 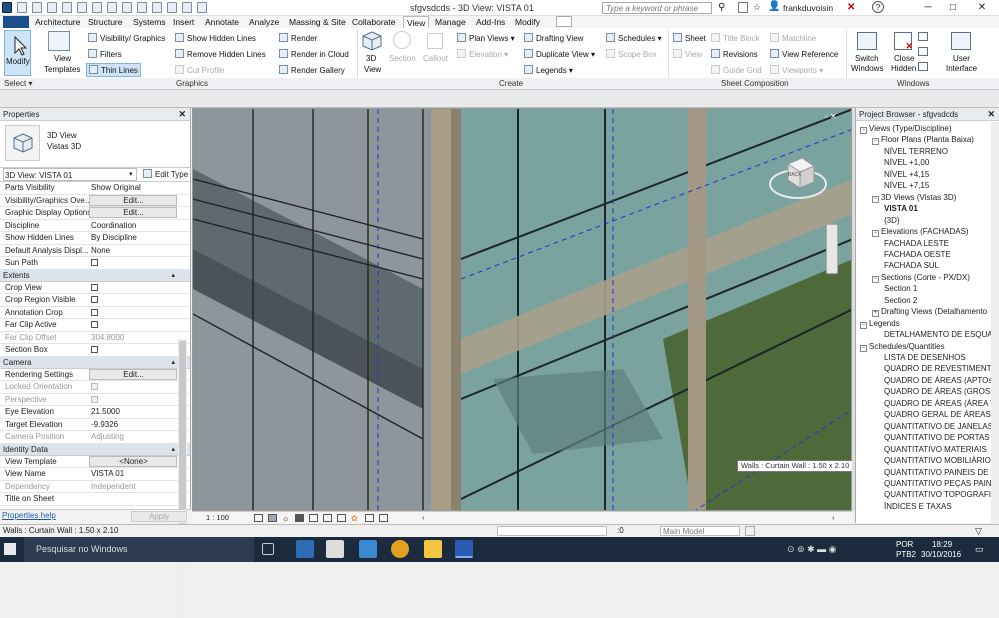 I want to click on browser-item: QUADRO GERAL DE ÁREAS INT, so click(x=941, y=414).